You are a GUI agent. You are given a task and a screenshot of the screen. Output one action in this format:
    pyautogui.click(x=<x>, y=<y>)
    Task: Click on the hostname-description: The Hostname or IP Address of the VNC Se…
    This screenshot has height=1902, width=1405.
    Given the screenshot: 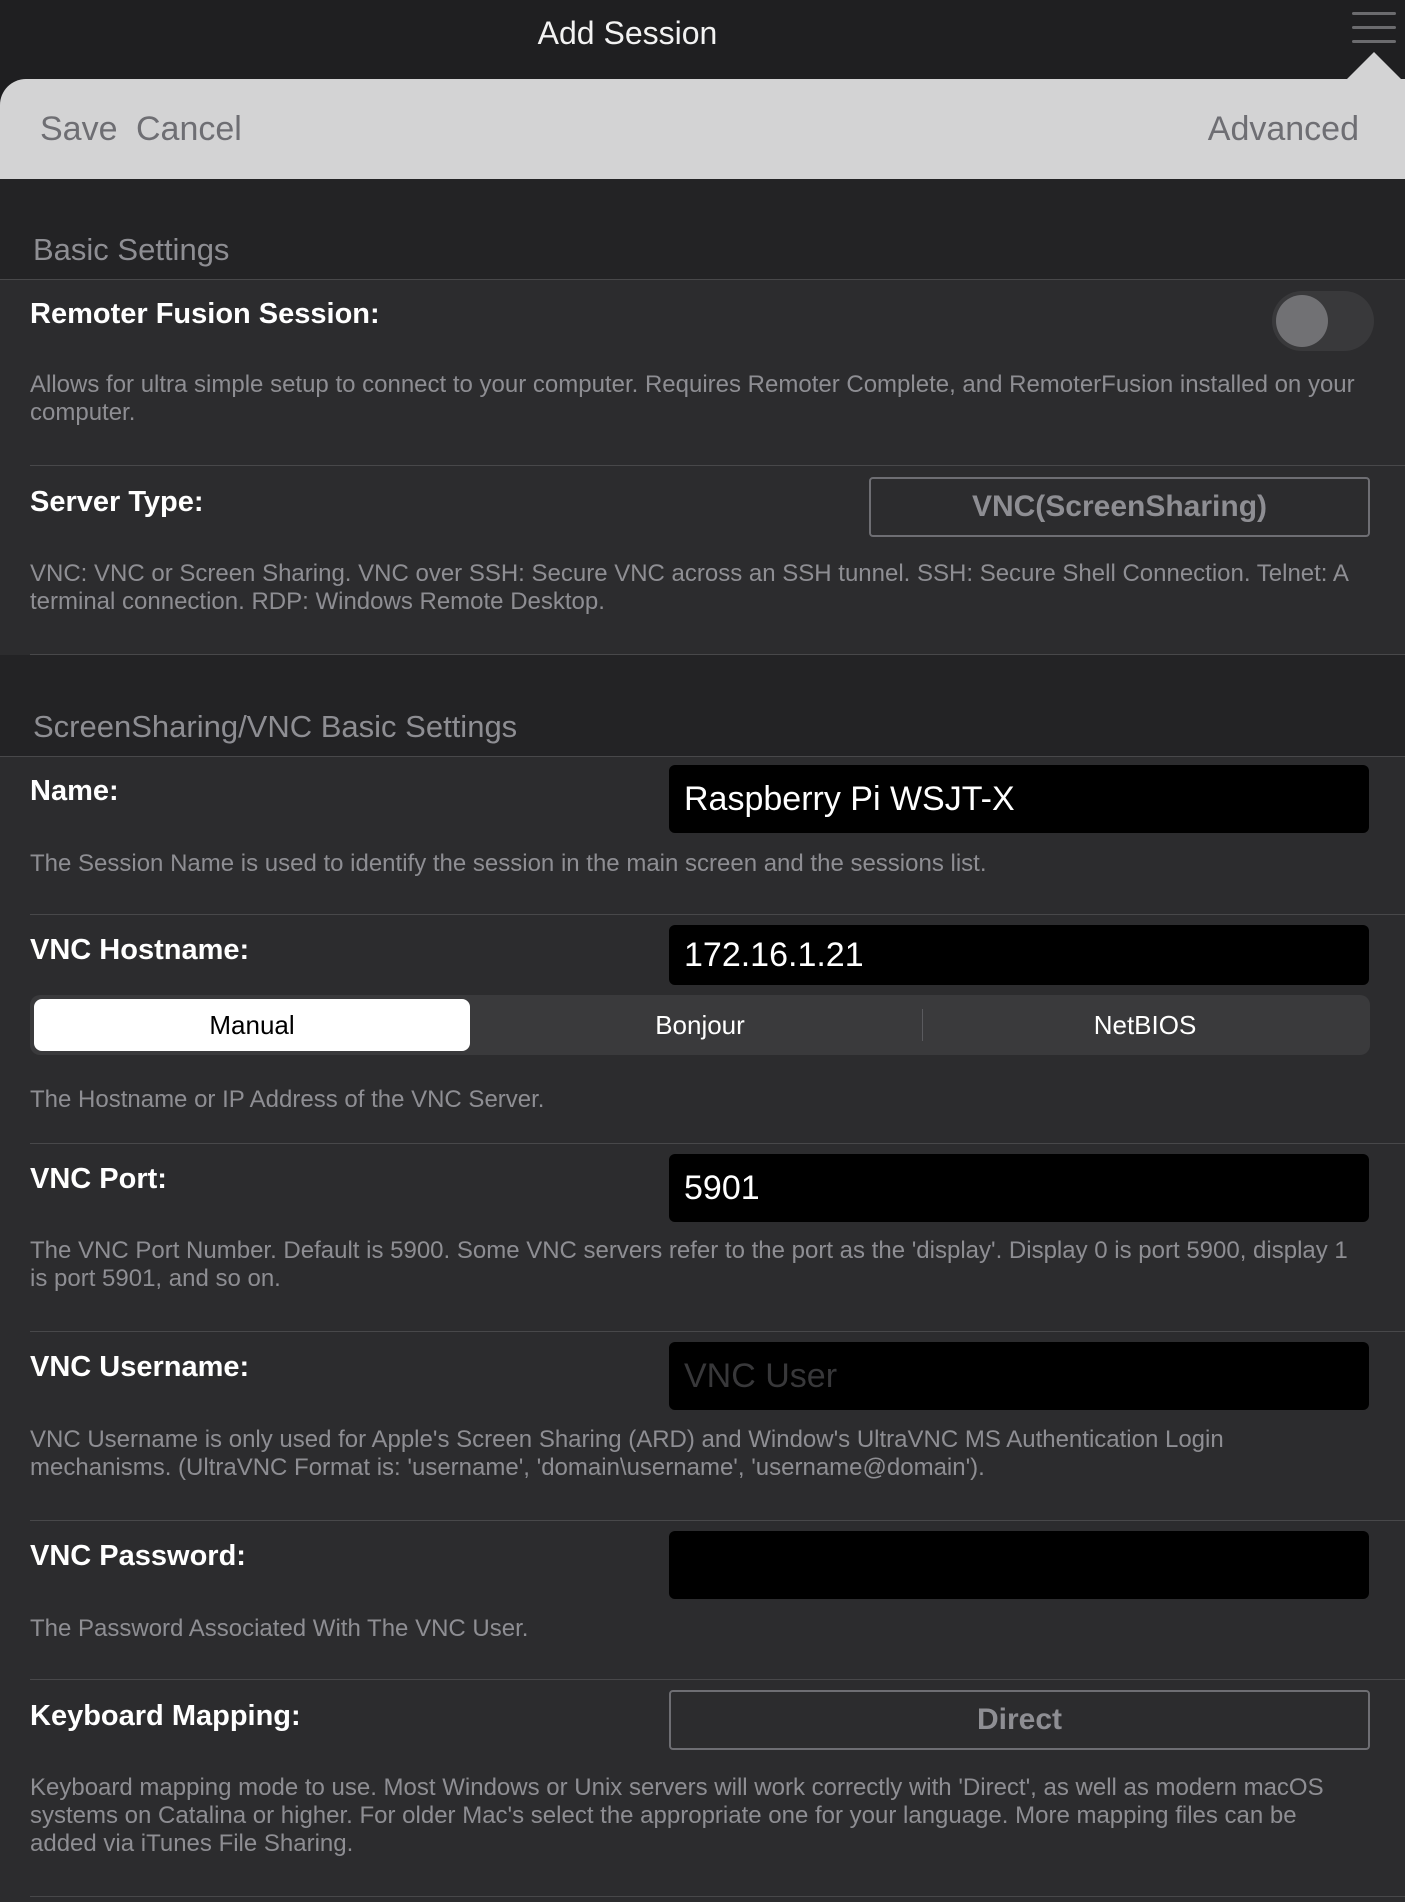 What is the action you would take?
    pyautogui.click(x=287, y=1099)
    